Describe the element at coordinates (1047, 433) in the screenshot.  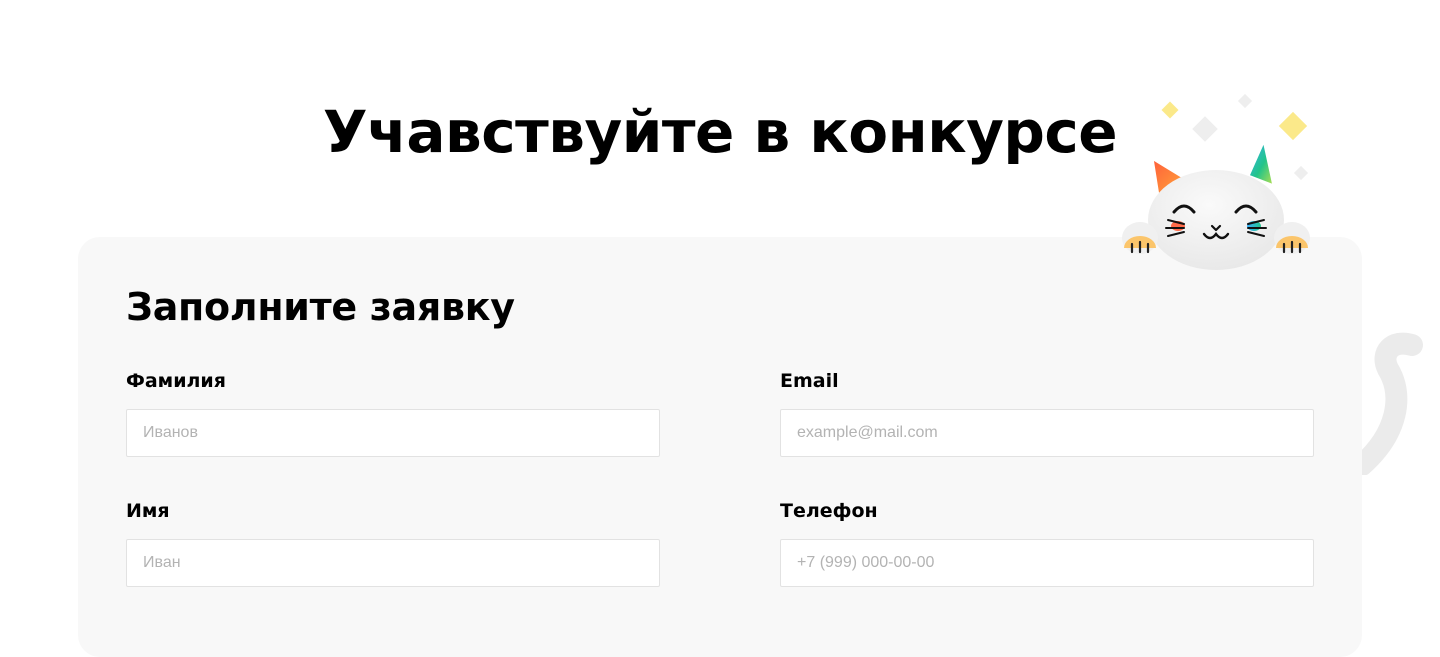
I see `email-input` at that location.